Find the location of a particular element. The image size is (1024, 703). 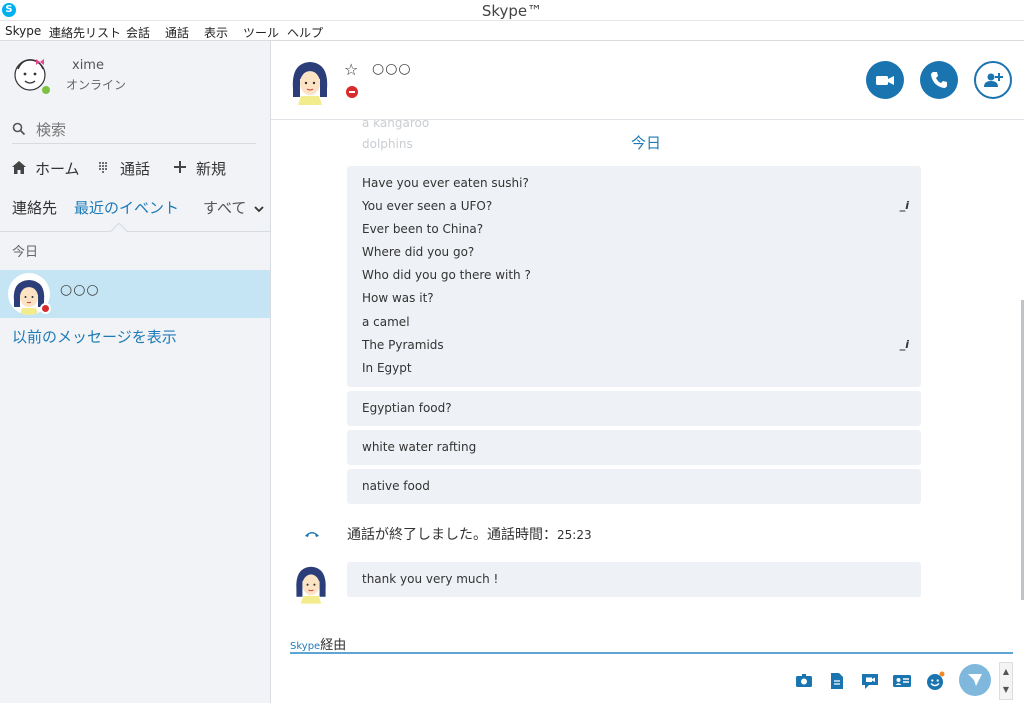

message-line: Ever been to China? is located at coordinates (423, 229).